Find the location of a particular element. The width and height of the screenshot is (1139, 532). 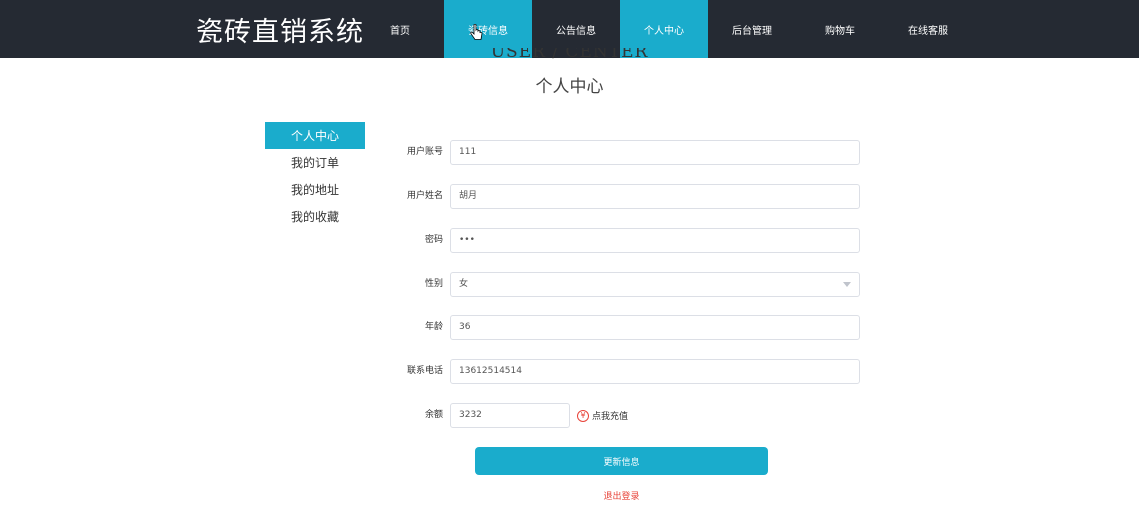

sidebar: 个人中心 我的订单 我的地址 我的收藏 is located at coordinates (315, 176).